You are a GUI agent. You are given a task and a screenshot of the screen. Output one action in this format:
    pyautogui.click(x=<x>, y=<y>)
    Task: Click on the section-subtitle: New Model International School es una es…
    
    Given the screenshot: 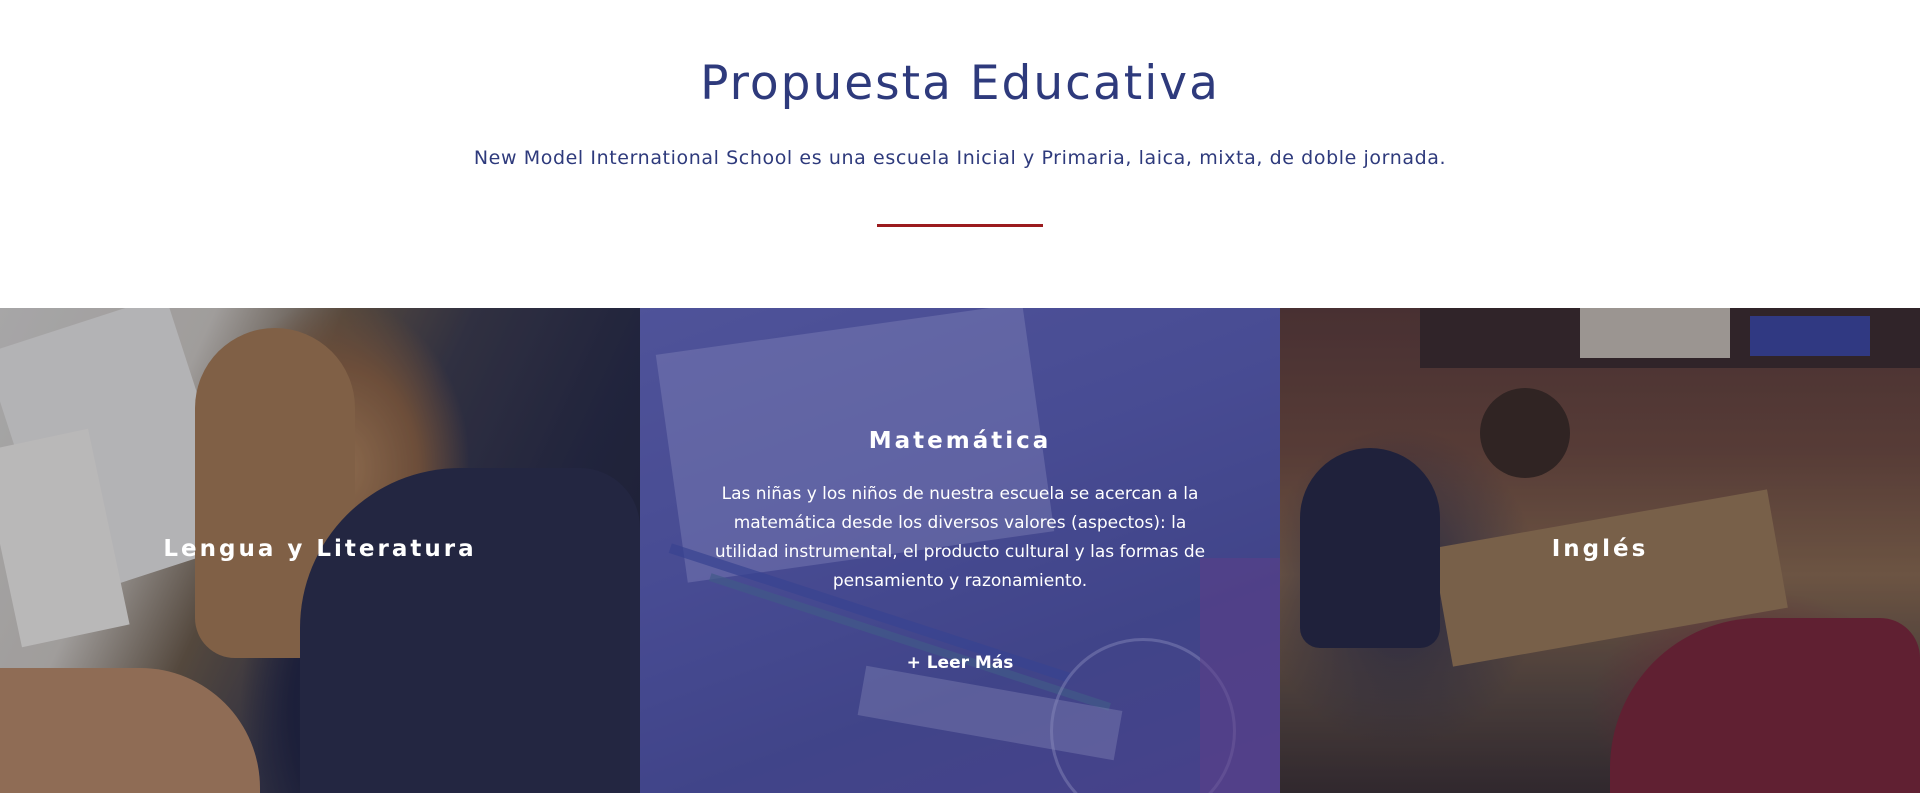 What is the action you would take?
    pyautogui.click(x=960, y=158)
    